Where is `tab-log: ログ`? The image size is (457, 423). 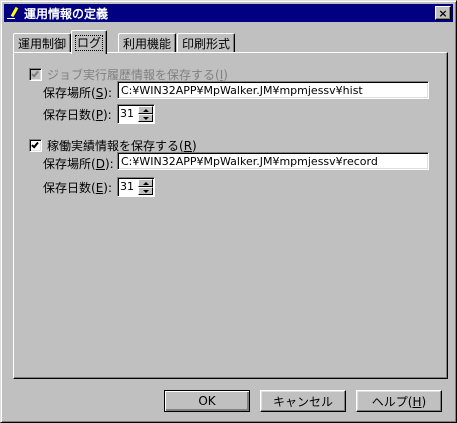
tab-log: ログ is located at coordinates (89, 42).